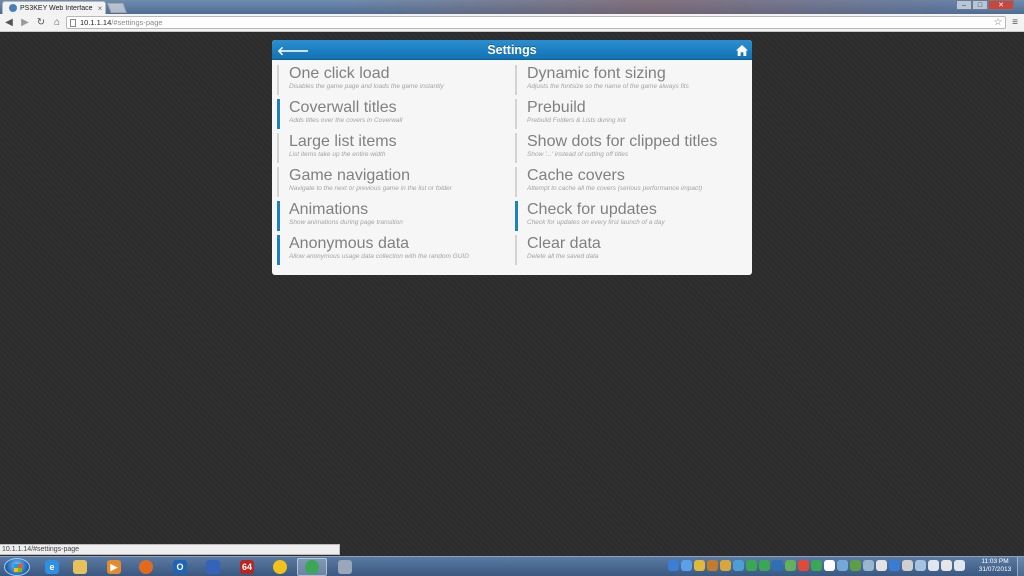 The image size is (1024, 576). Describe the element at coordinates (995, 561) in the screenshot. I see `clock-time: 11:03 PM` at that location.